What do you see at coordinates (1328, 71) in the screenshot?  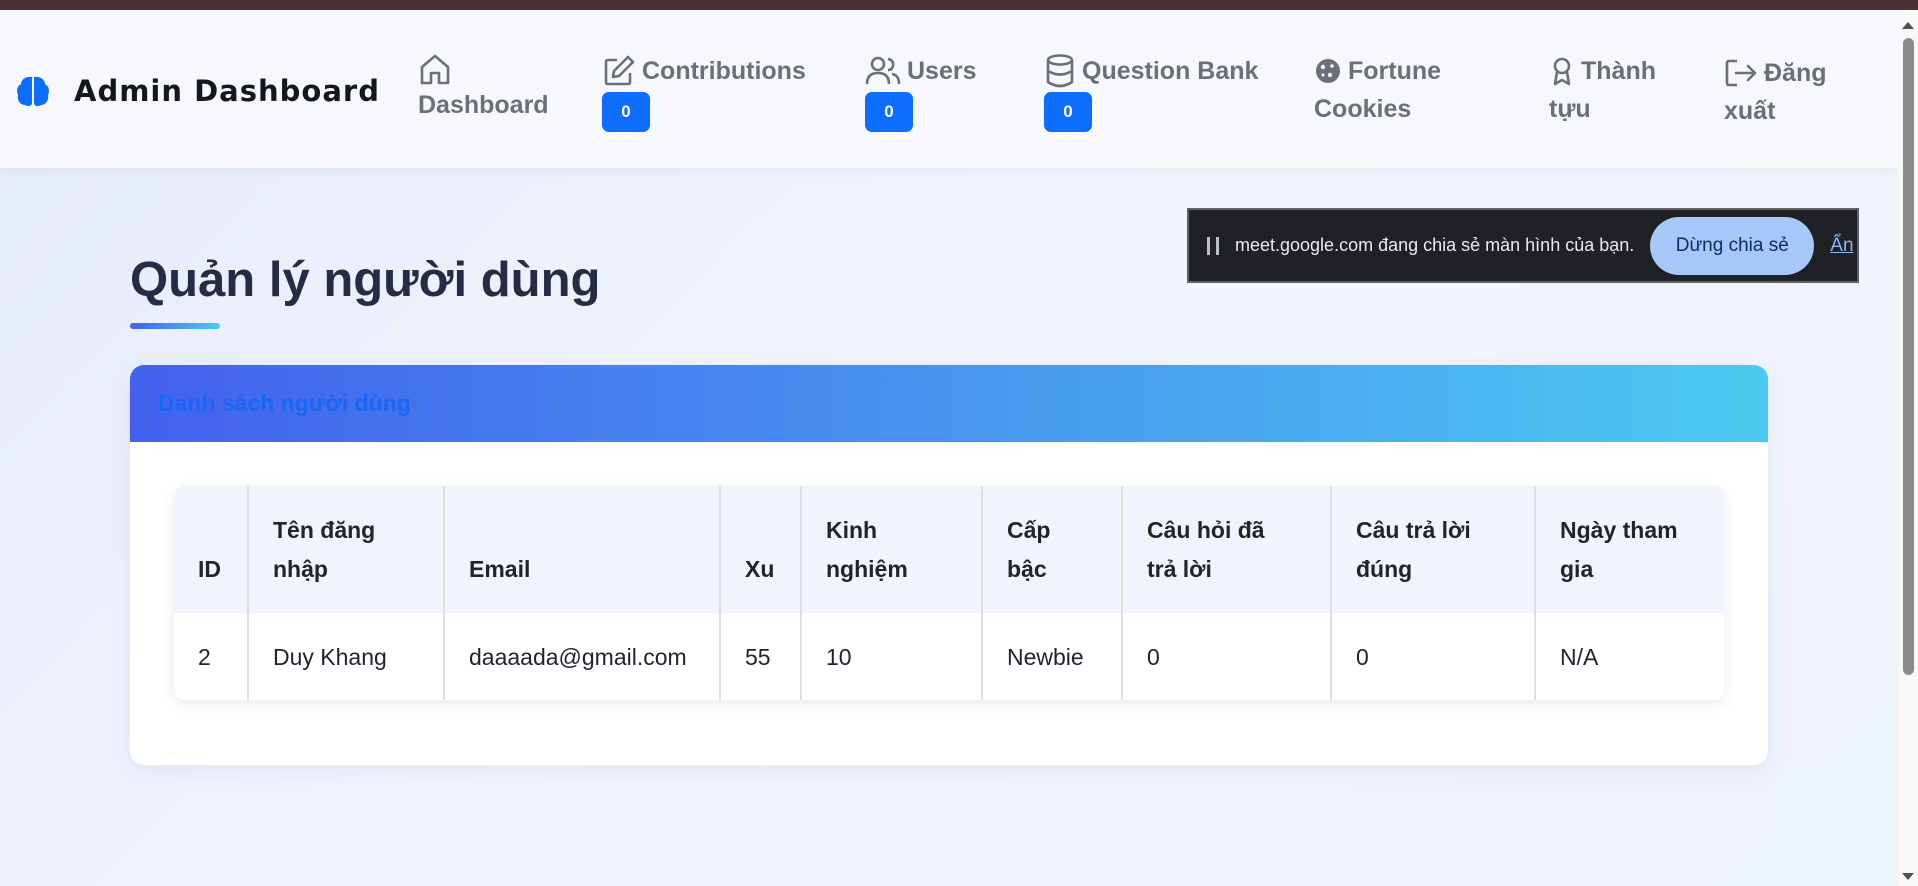 I see `cookie-icon` at bounding box center [1328, 71].